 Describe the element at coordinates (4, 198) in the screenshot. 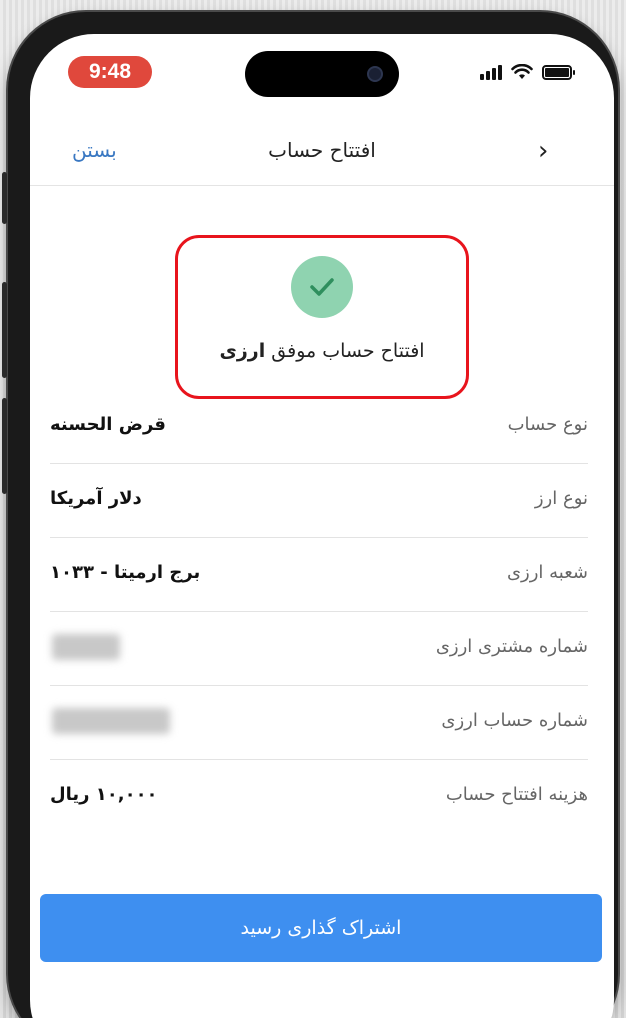

I see `mute-switch` at that location.